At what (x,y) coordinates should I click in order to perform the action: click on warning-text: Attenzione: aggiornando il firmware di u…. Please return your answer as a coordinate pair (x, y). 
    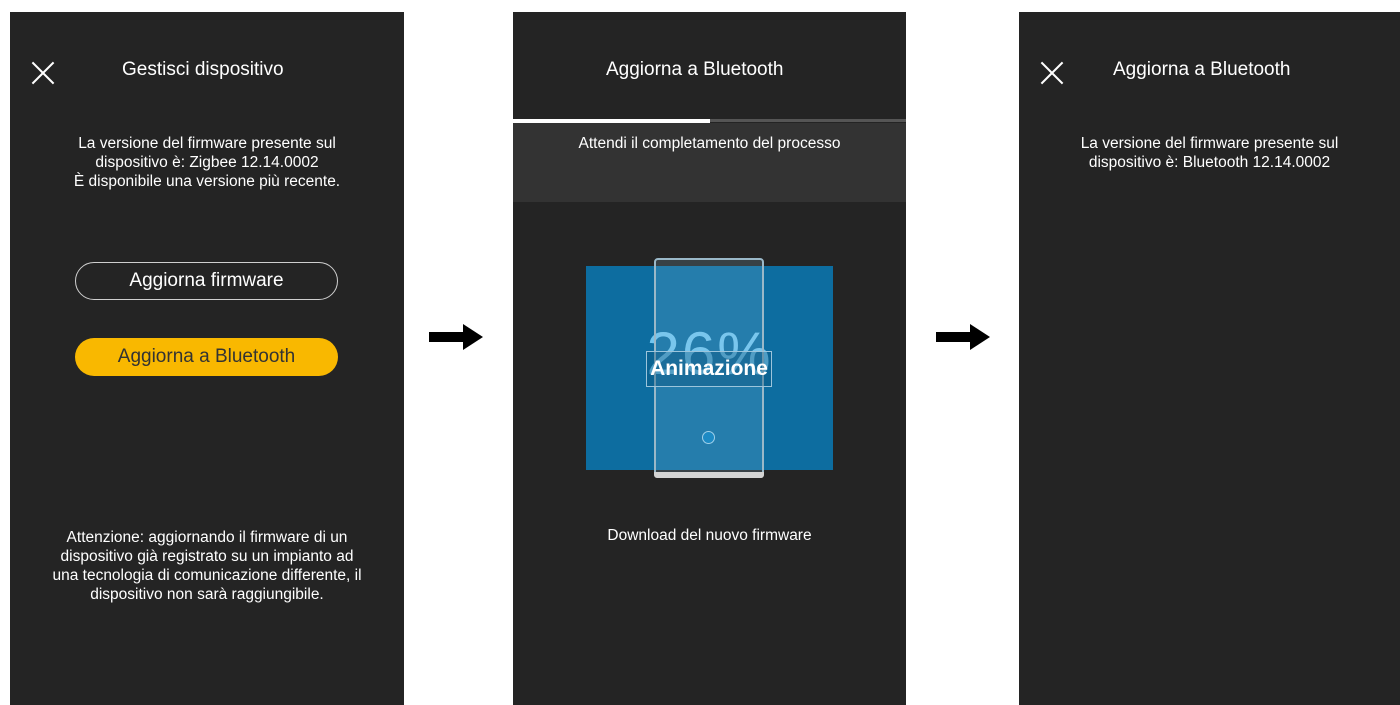
    Looking at the image, I should click on (207, 566).